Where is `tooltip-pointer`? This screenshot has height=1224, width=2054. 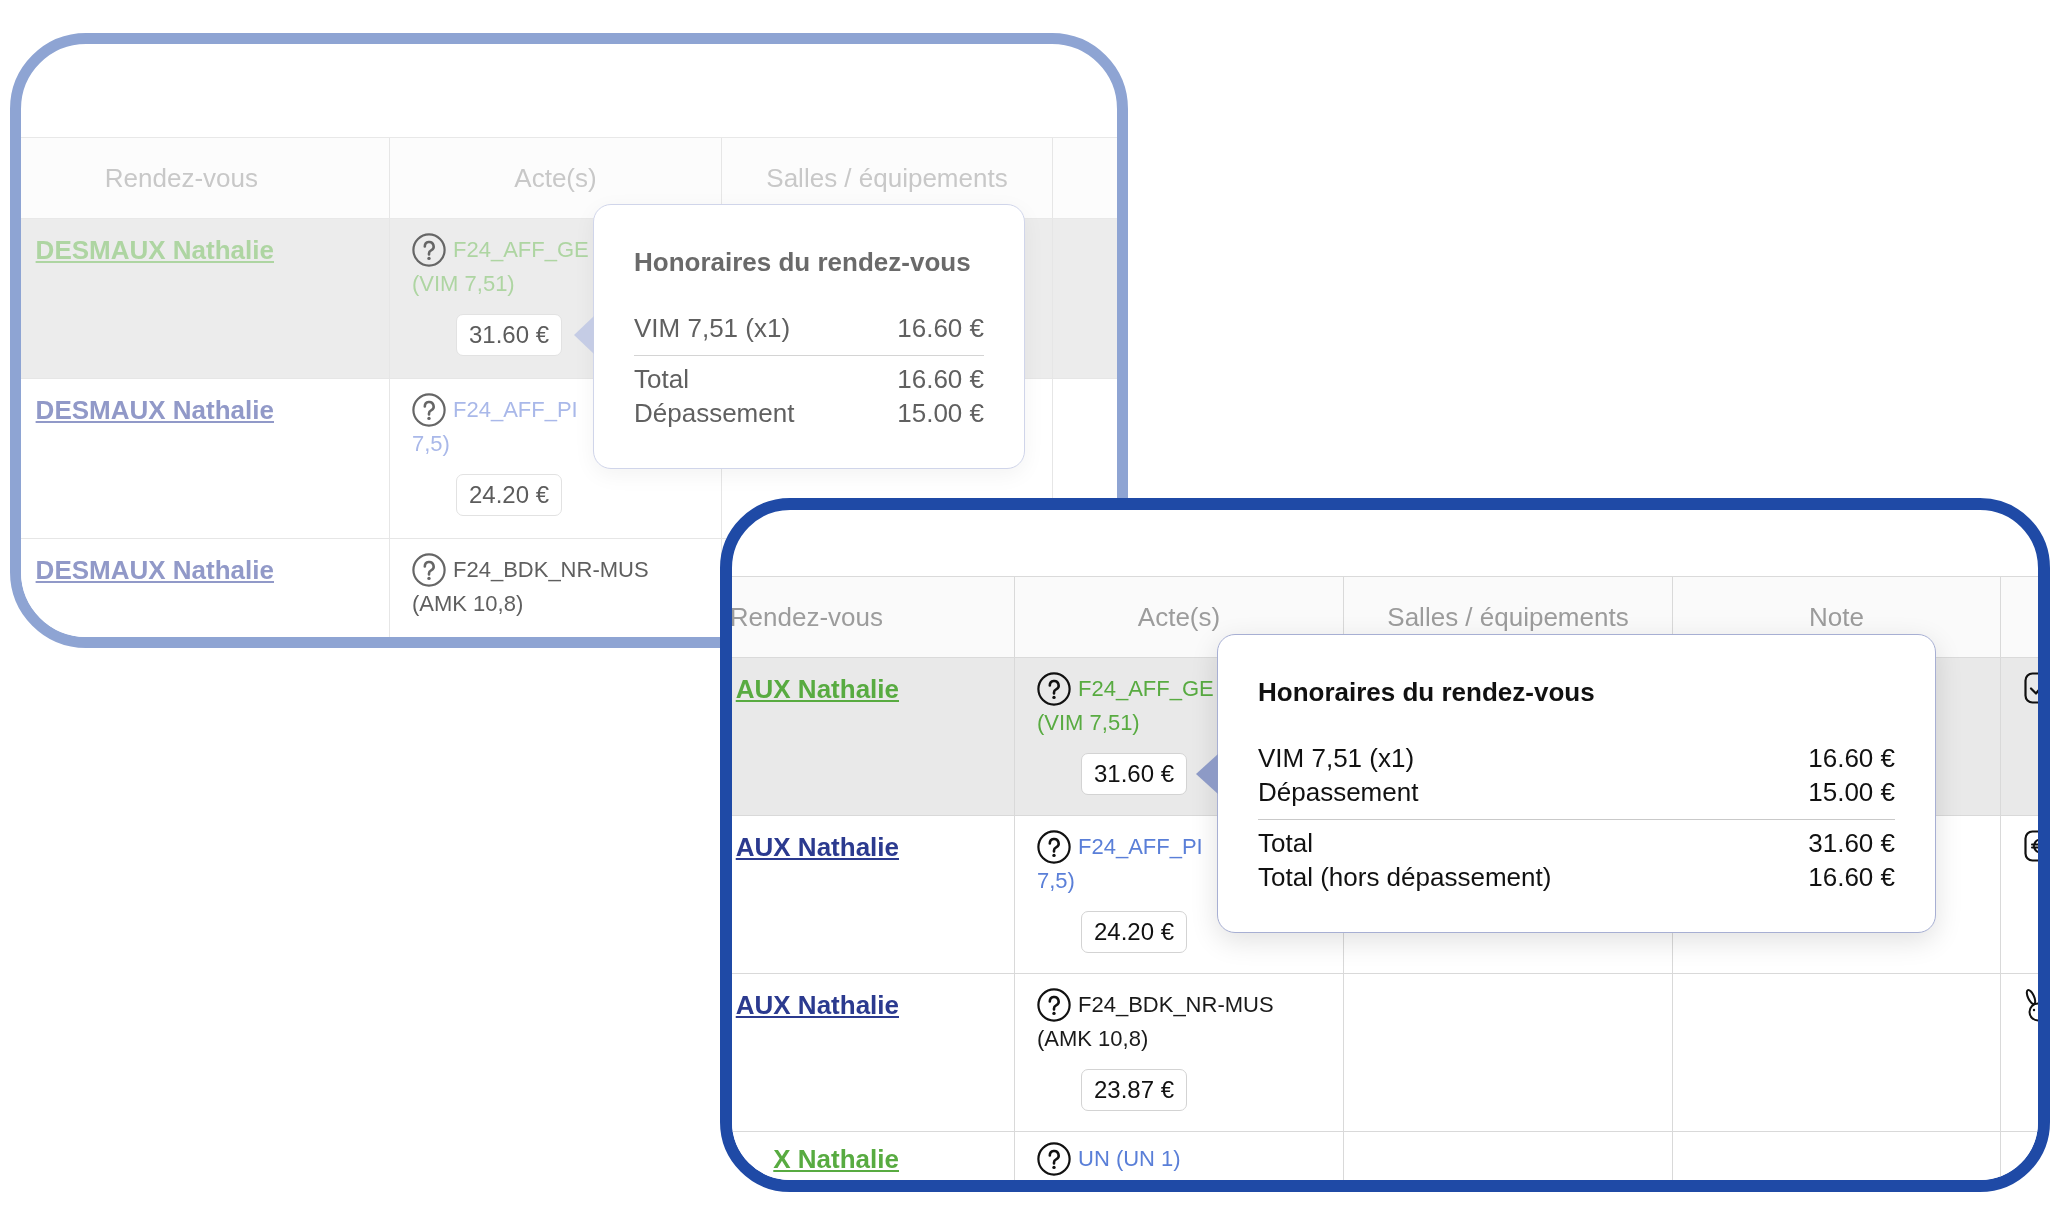
tooltip-pointer is located at coordinates (1207, 774).